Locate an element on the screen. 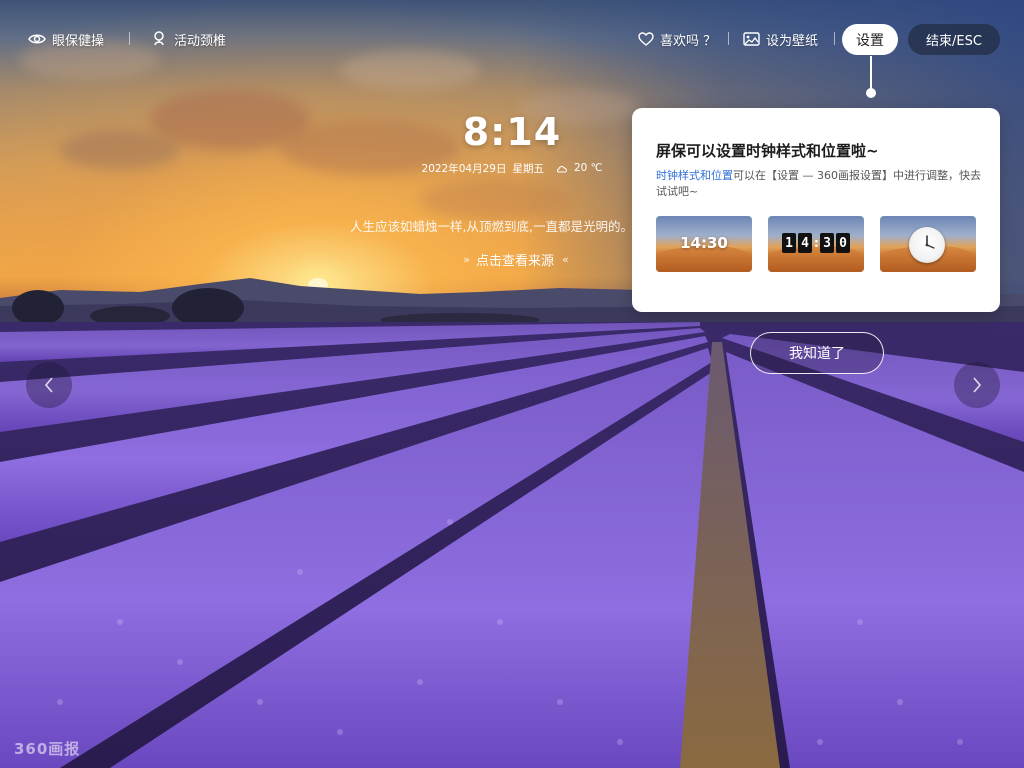 The image size is (1024, 768). tooltip-title: 屏保可以设置时钟样式和位置啦~ is located at coordinates (767, 151).